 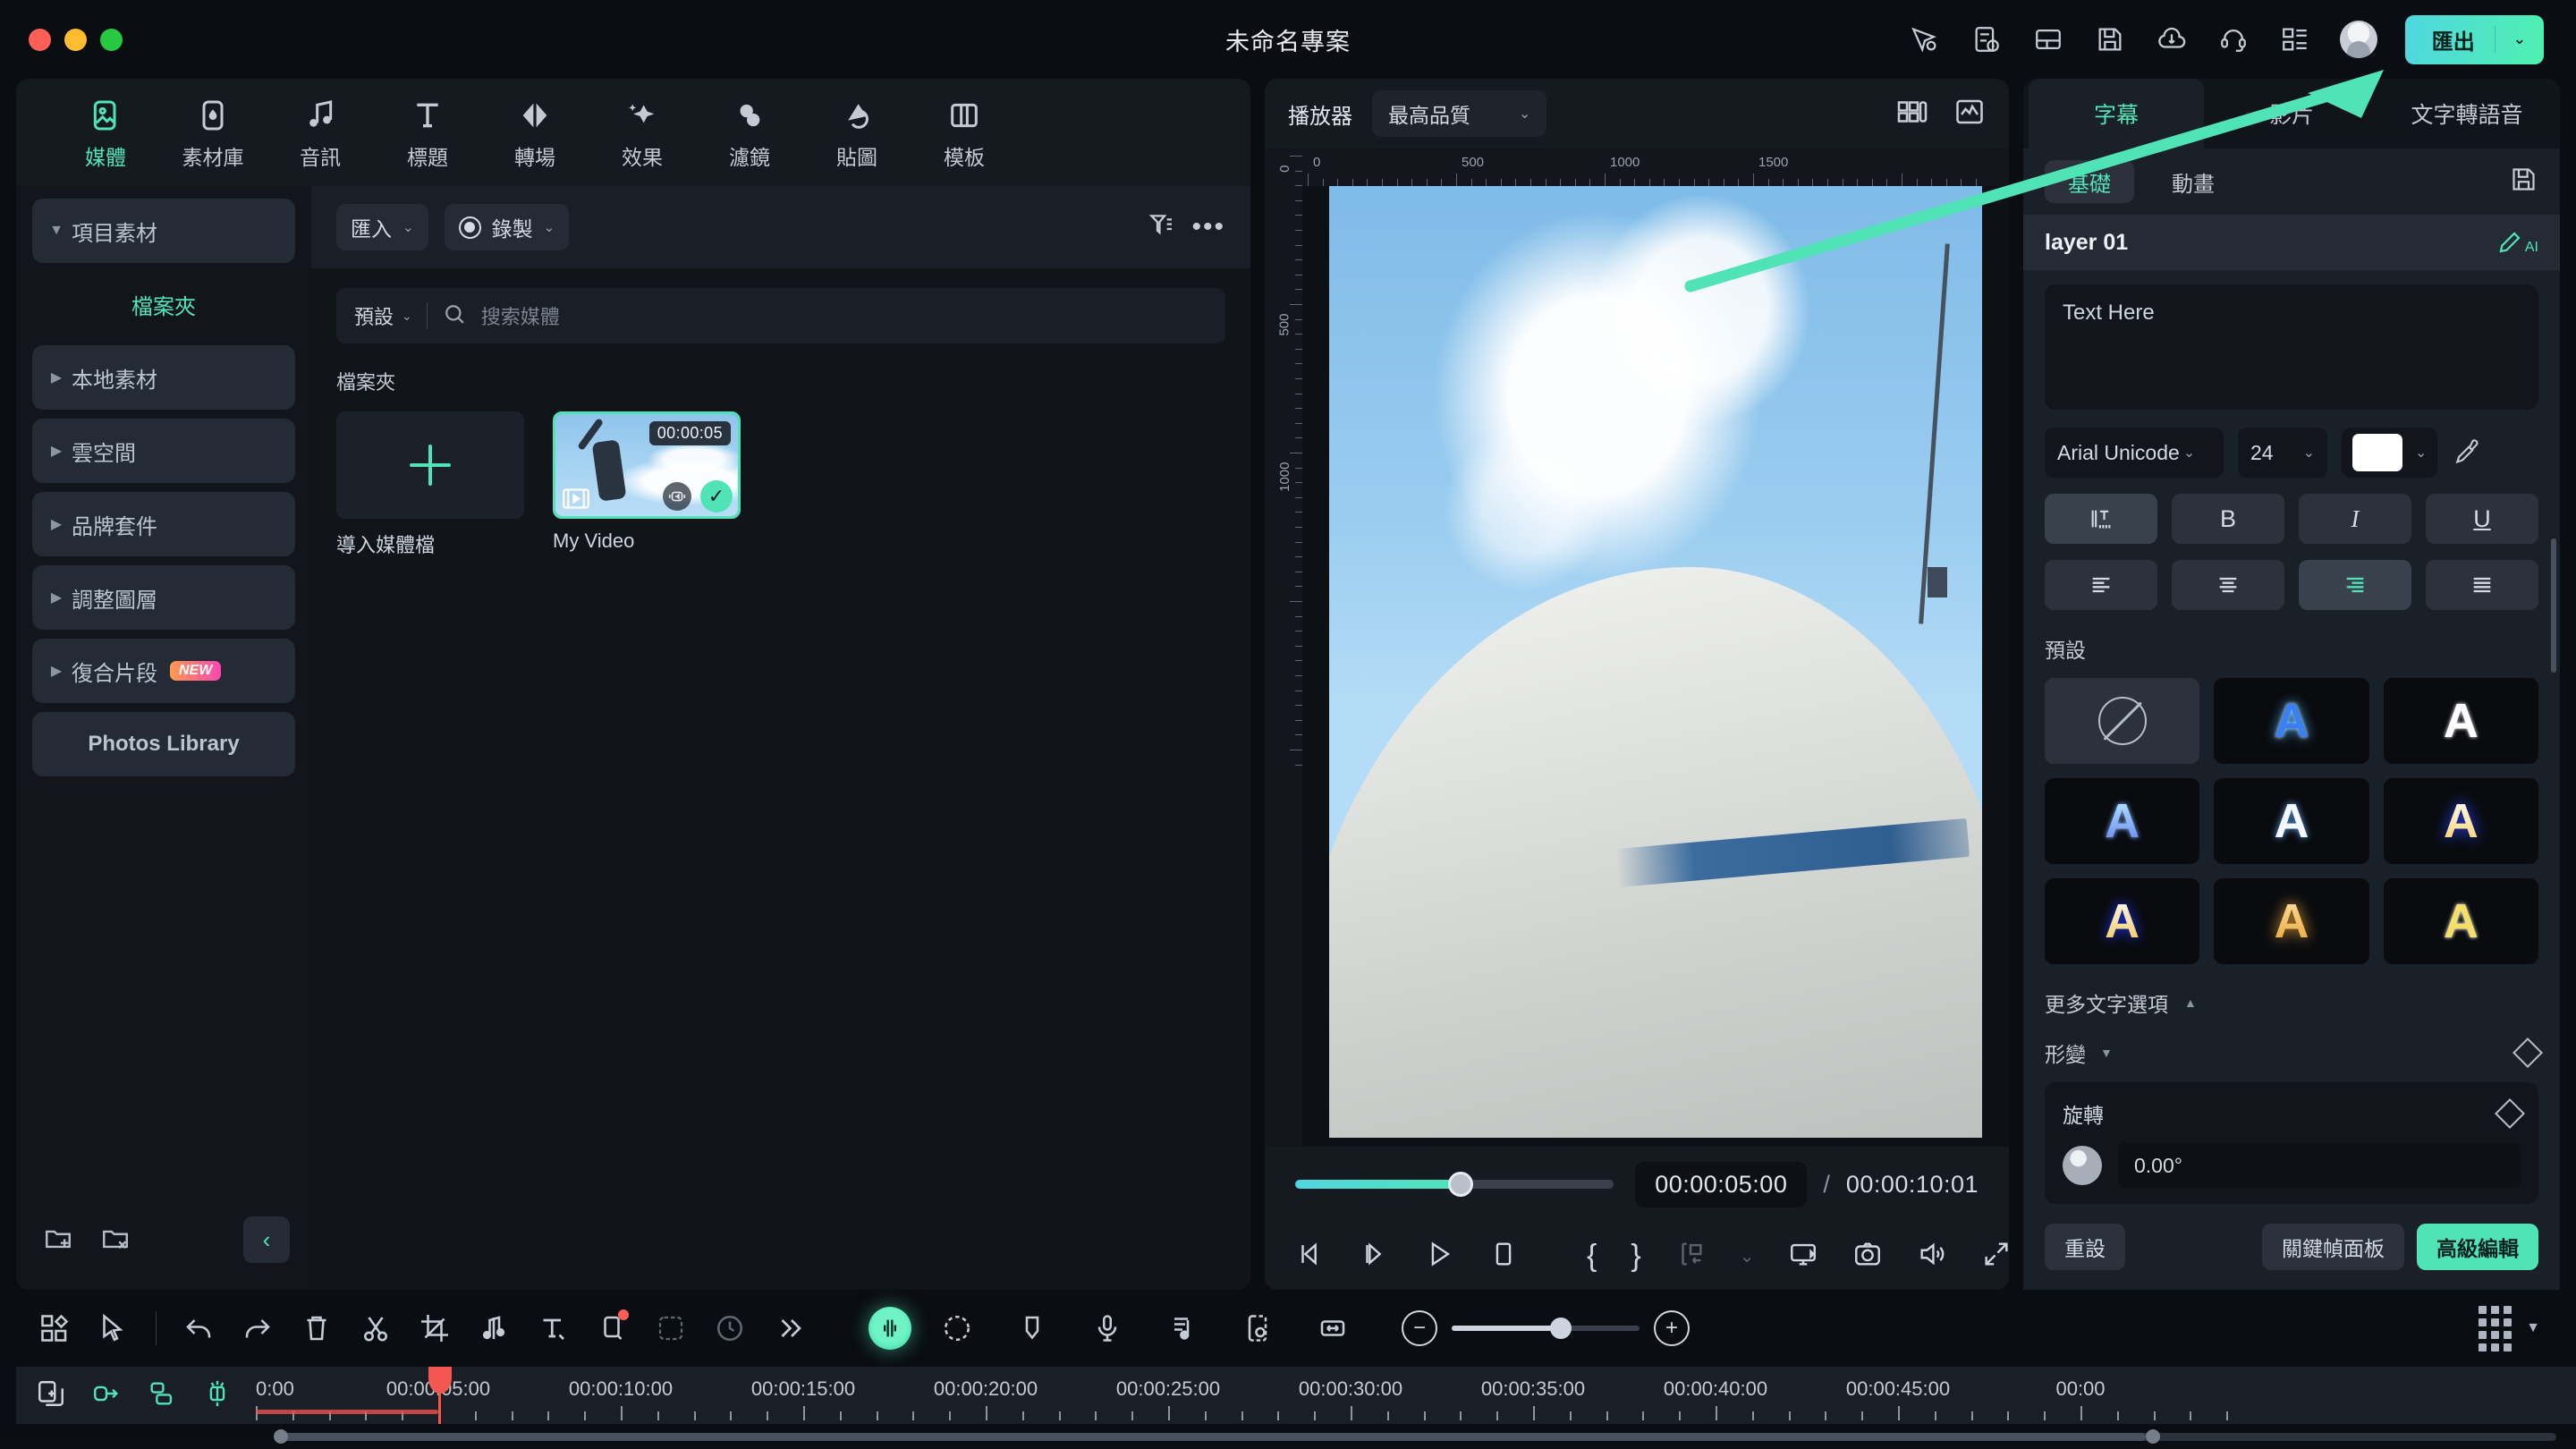 I want to click on nav-item-titles: 標題, so click(x=427, y=132).